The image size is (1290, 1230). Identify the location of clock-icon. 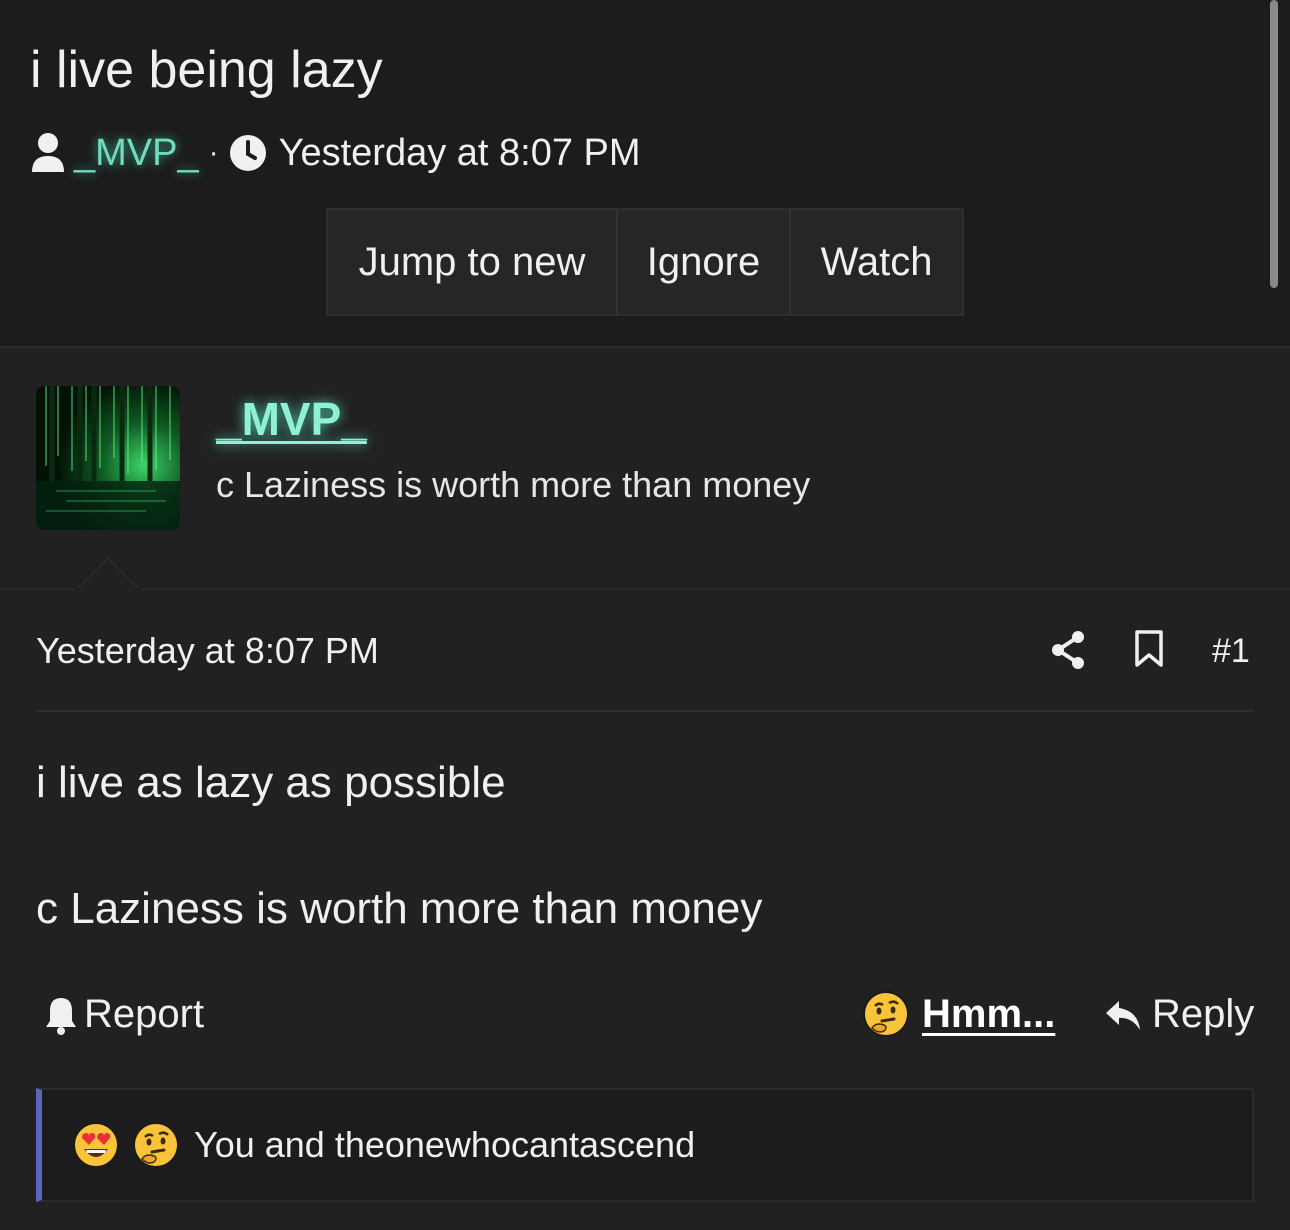
(247, 153).